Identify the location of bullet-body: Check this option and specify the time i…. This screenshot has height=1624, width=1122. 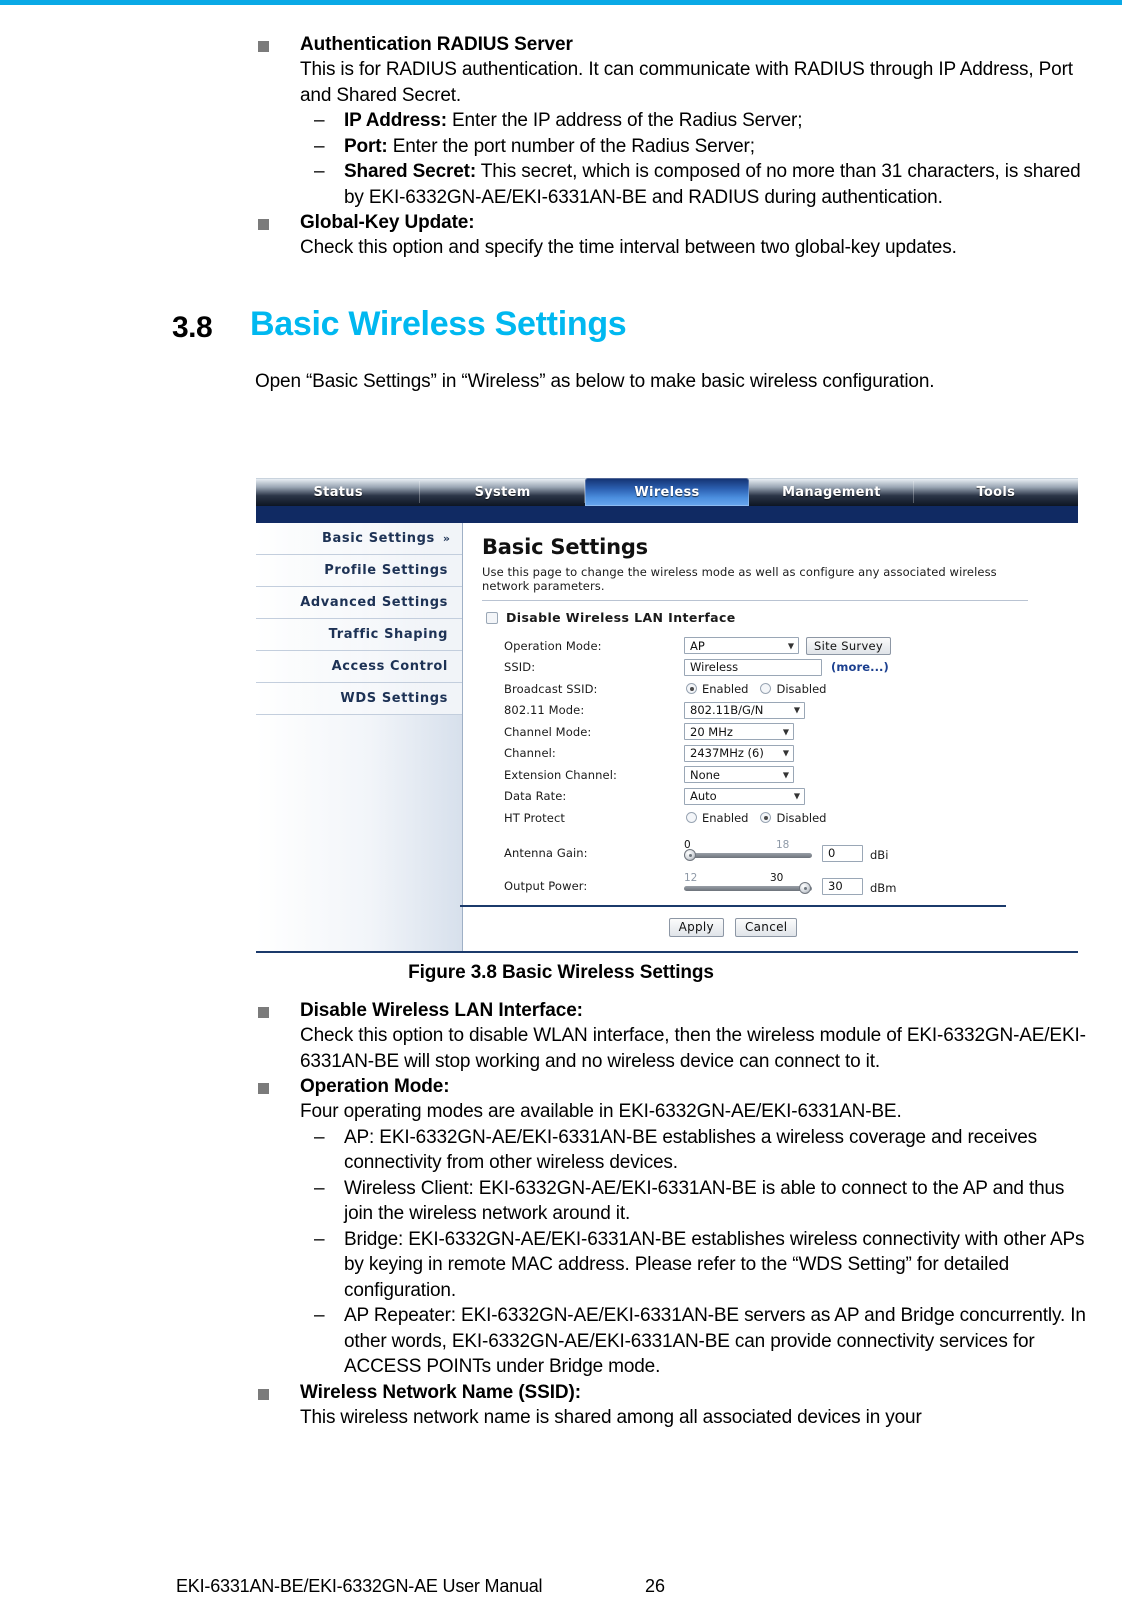
(628, 247).